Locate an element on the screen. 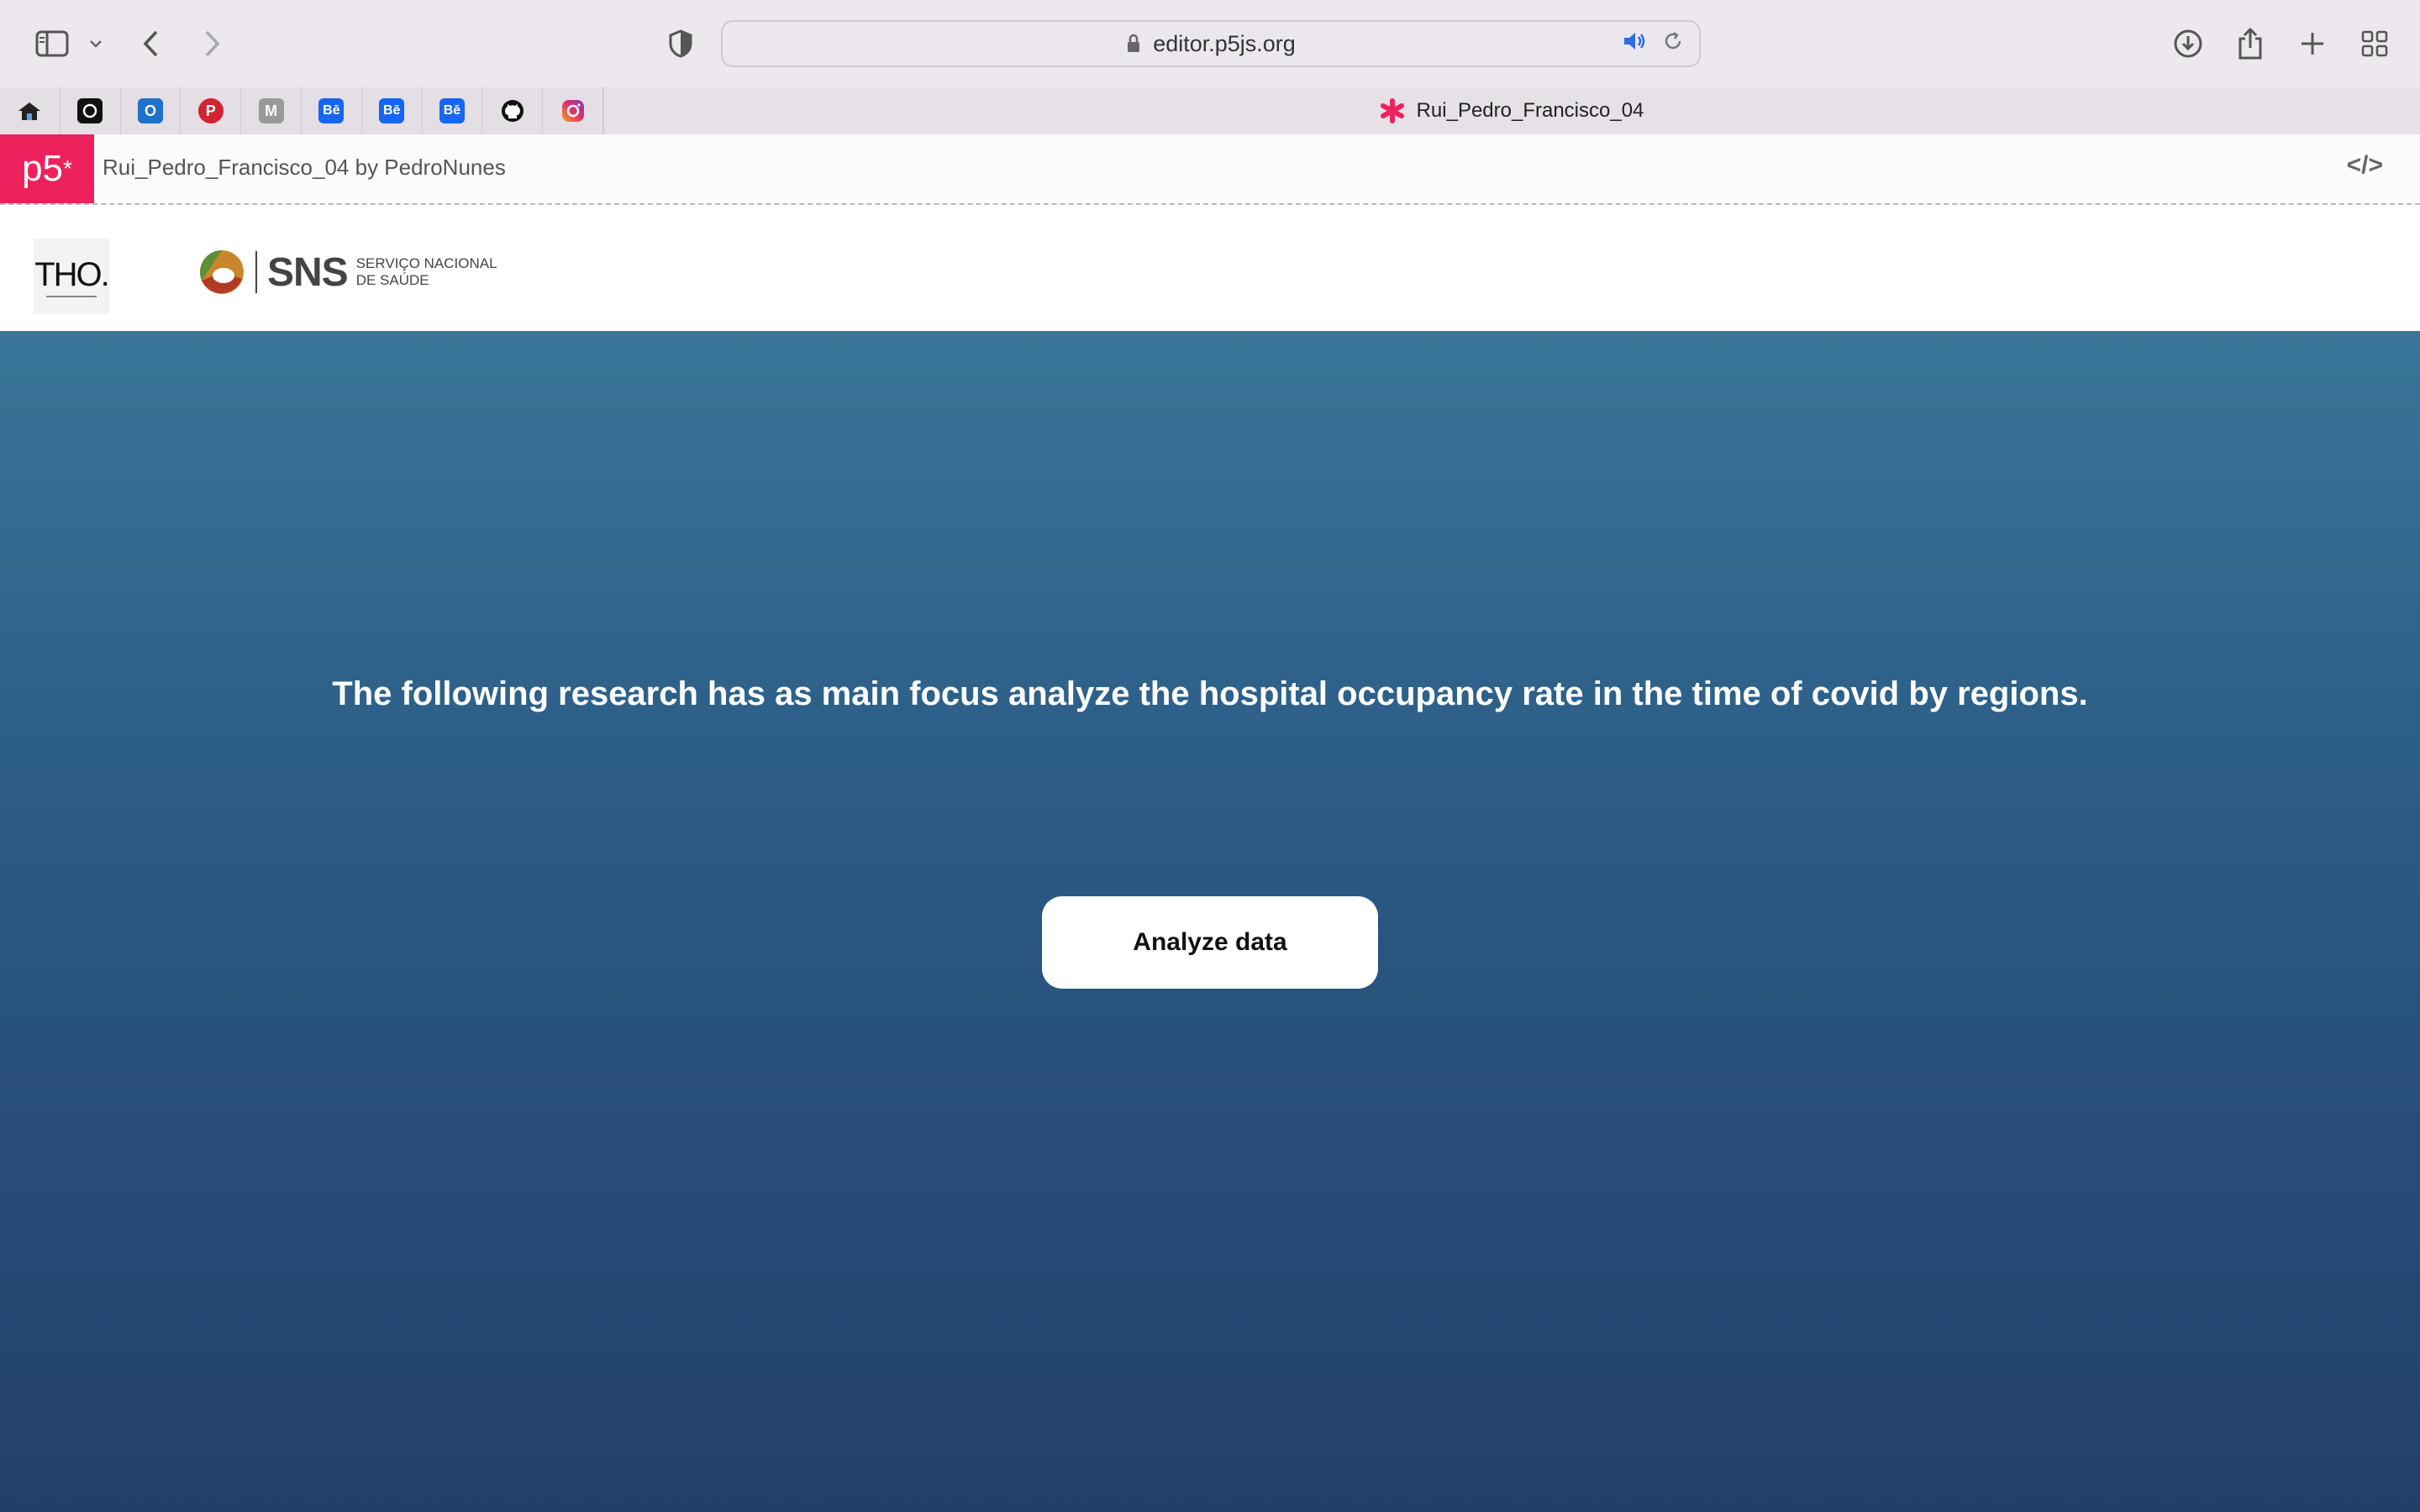  favorite-home is located at coordinates (30, 110).